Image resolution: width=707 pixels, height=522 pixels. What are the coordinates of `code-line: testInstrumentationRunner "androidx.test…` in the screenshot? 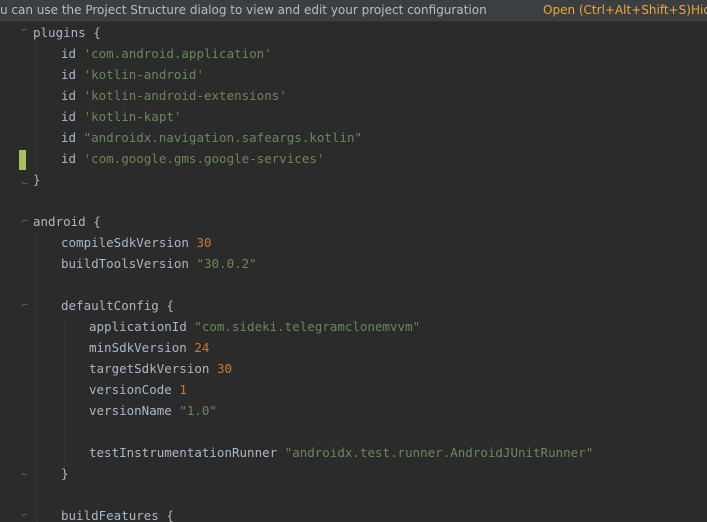 It's located at (341, 452).